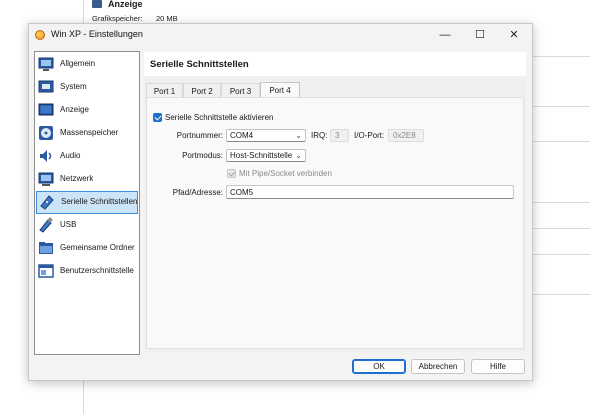 This screenshot has width=590, height=414. I want to click on page-title: Serielle Schnittstellen, so click(199, 64).